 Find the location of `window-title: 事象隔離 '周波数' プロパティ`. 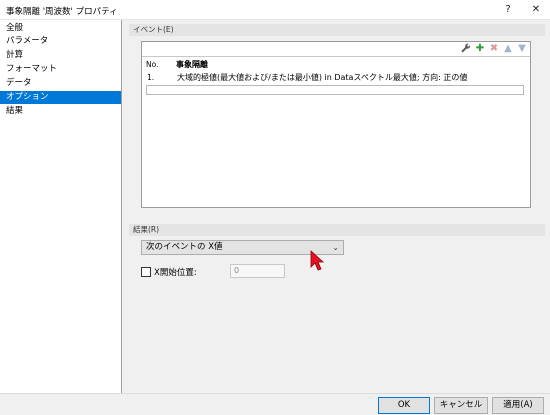

window-title: 事象隔離 '周波数' プロパティ is located at coordinates (62, 12).